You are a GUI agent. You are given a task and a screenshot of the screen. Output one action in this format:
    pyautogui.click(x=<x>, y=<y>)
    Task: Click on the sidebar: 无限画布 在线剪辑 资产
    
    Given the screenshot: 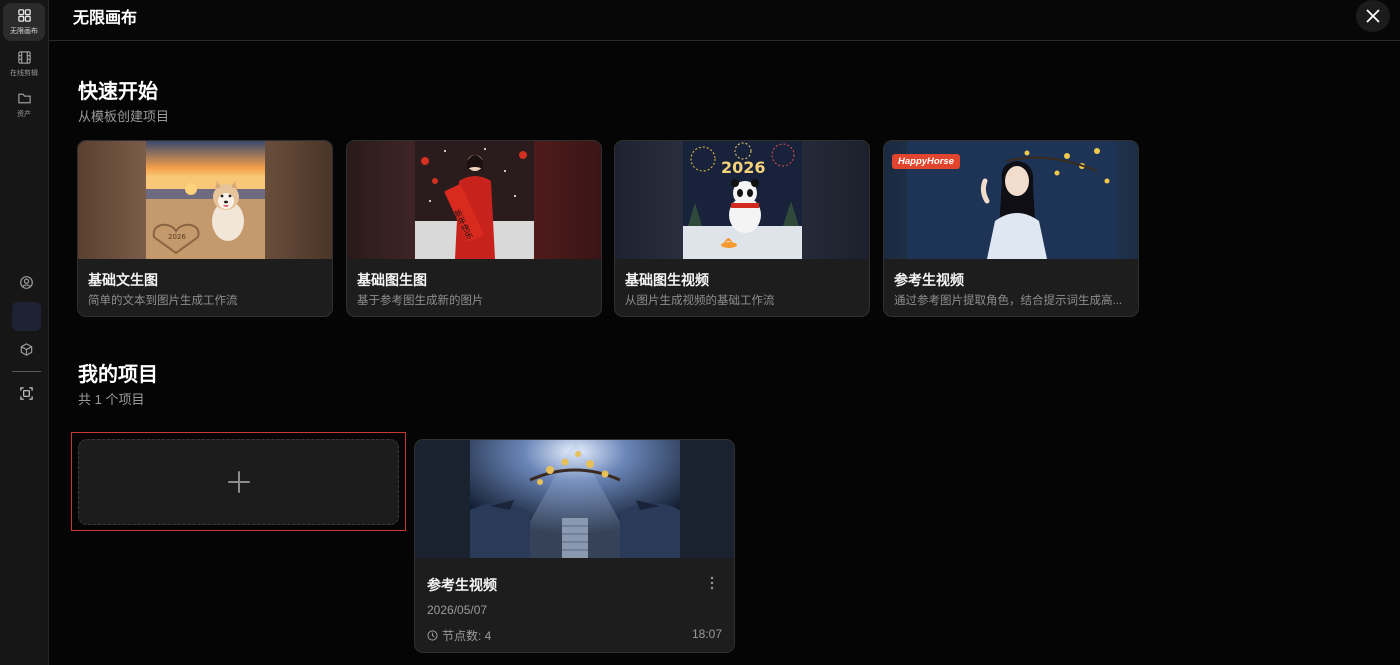 What is the action you would take?
    pyautogui.click(x=24, y=332)
    